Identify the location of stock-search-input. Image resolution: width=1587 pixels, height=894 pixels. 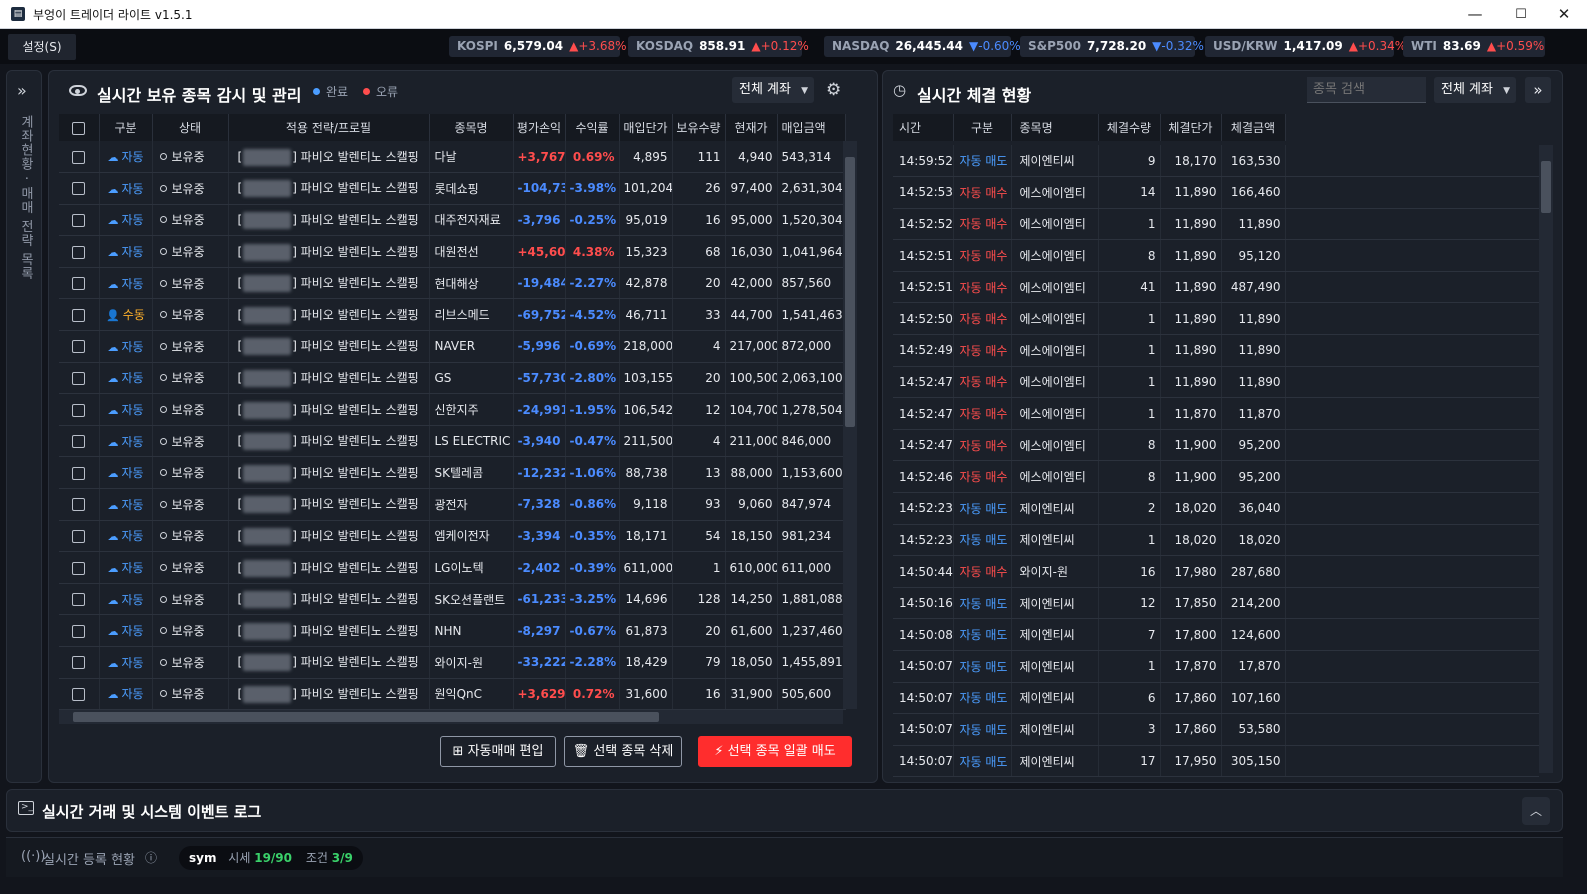
(1366, 90).